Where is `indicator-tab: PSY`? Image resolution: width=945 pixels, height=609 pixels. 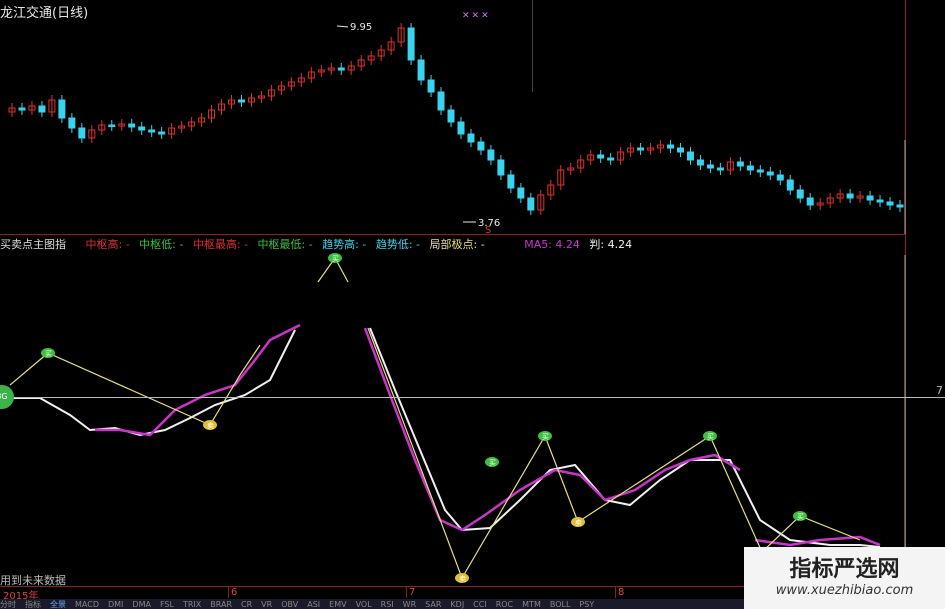 indicator-tab: PSY is located at coordinates (586, 604).